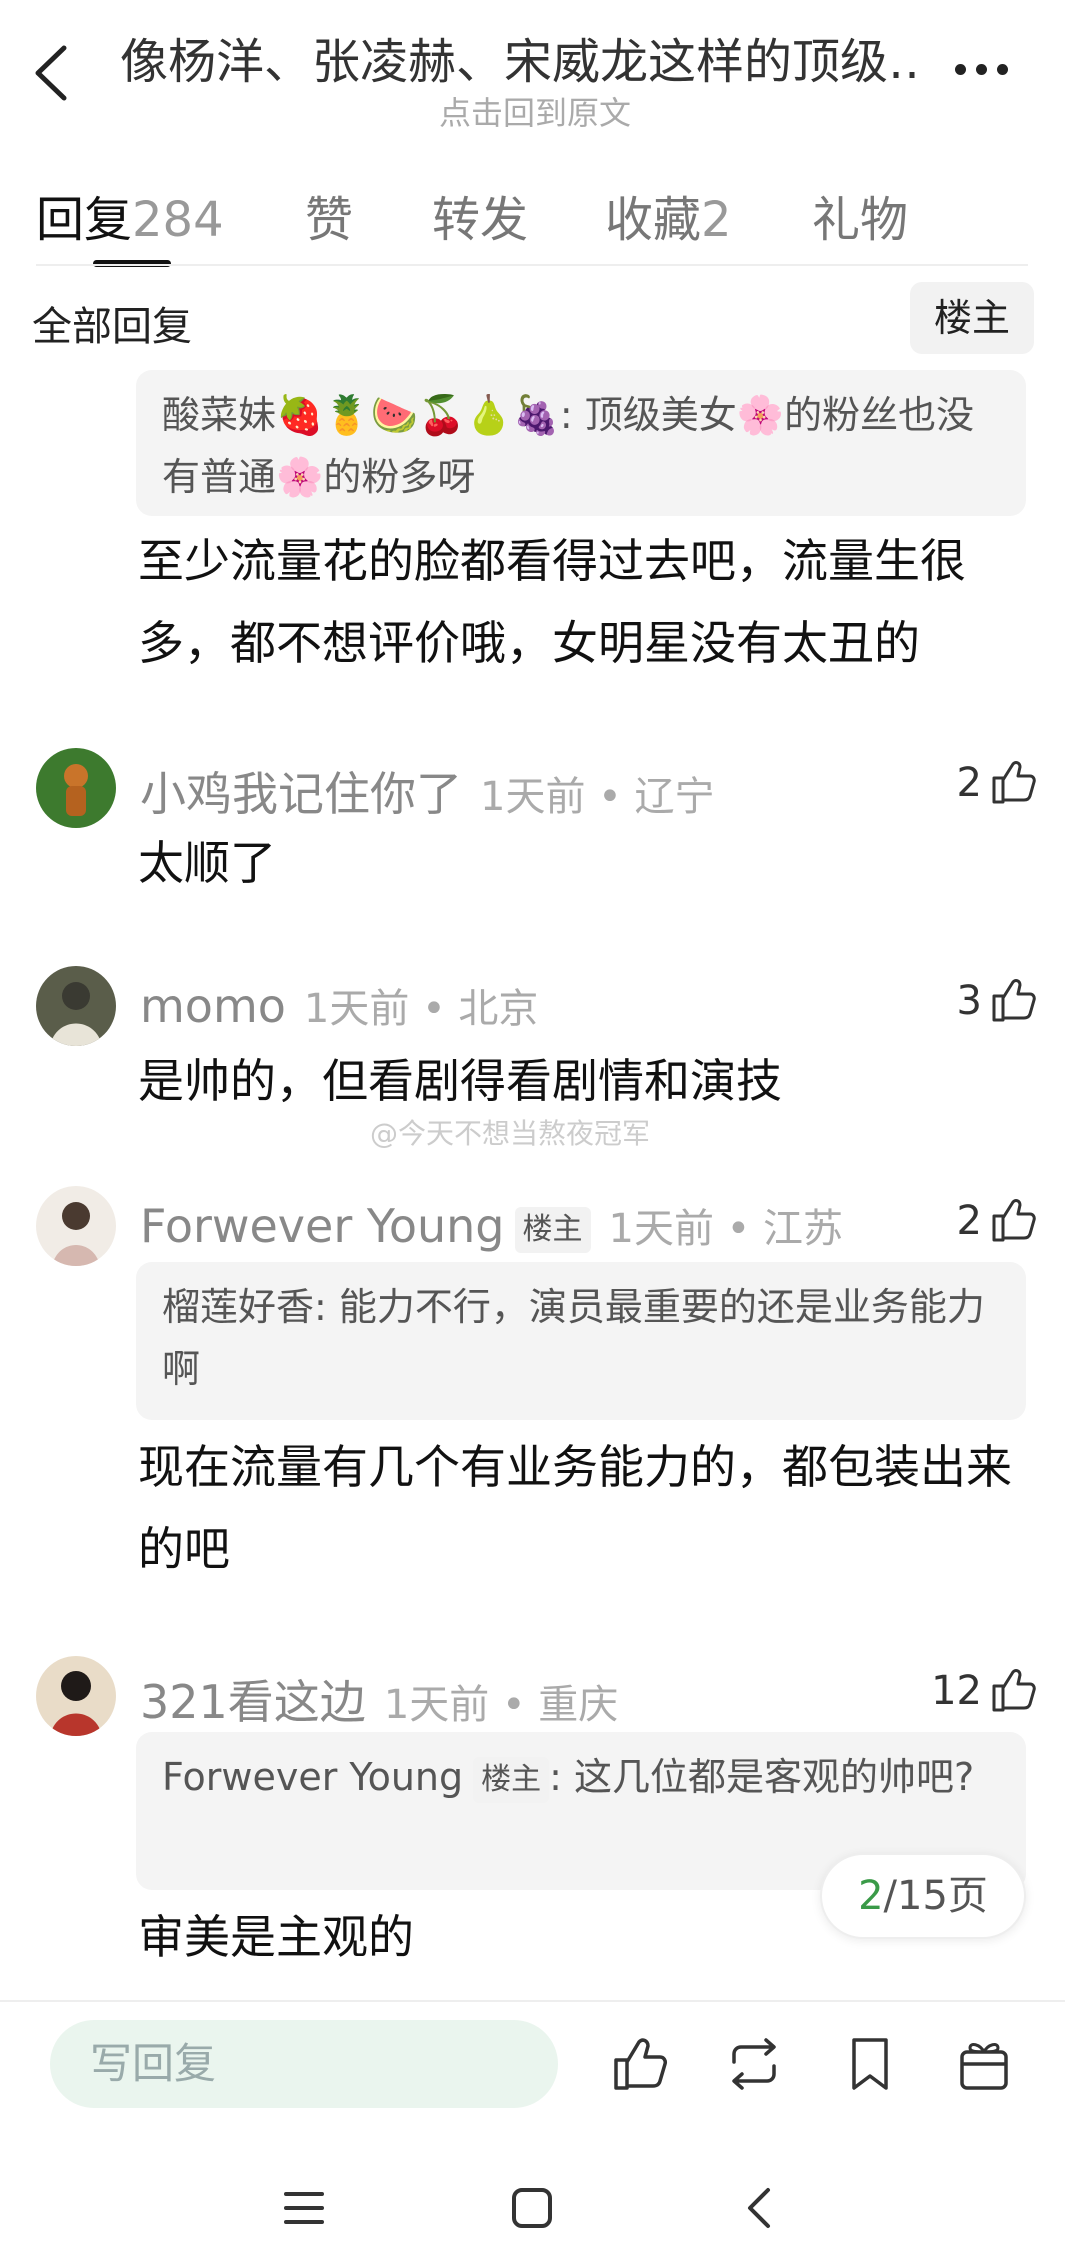  I want to click on menu-nav-button, so click(304, 2208).